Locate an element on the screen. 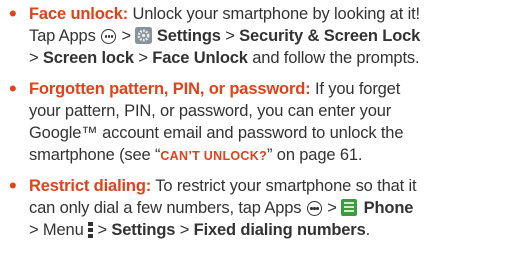 Image resolution: width=510 pixels, height=257 pixels. cant-unlock-link: CAN’T UNLOCK? is located at coordinates (213, 156).